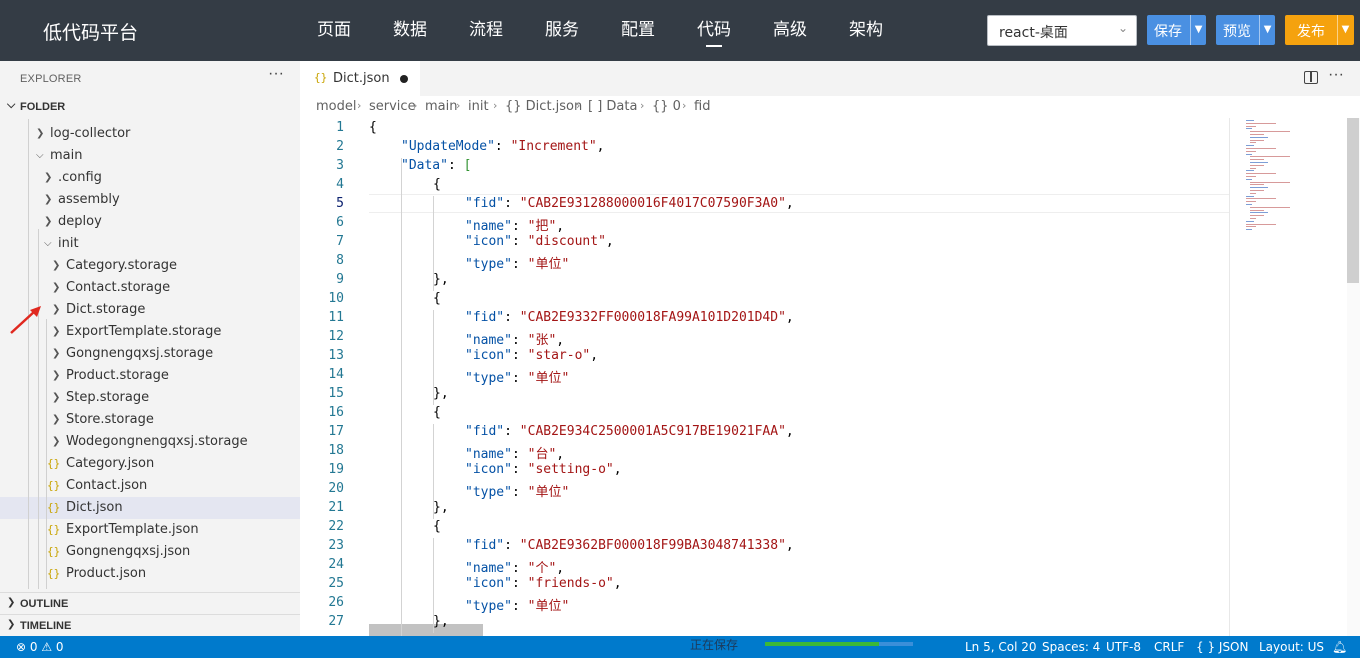  Describe the element at coordinates (150, 156) in the screenshot. I see `tree-folder: ⌵ main` at that location.